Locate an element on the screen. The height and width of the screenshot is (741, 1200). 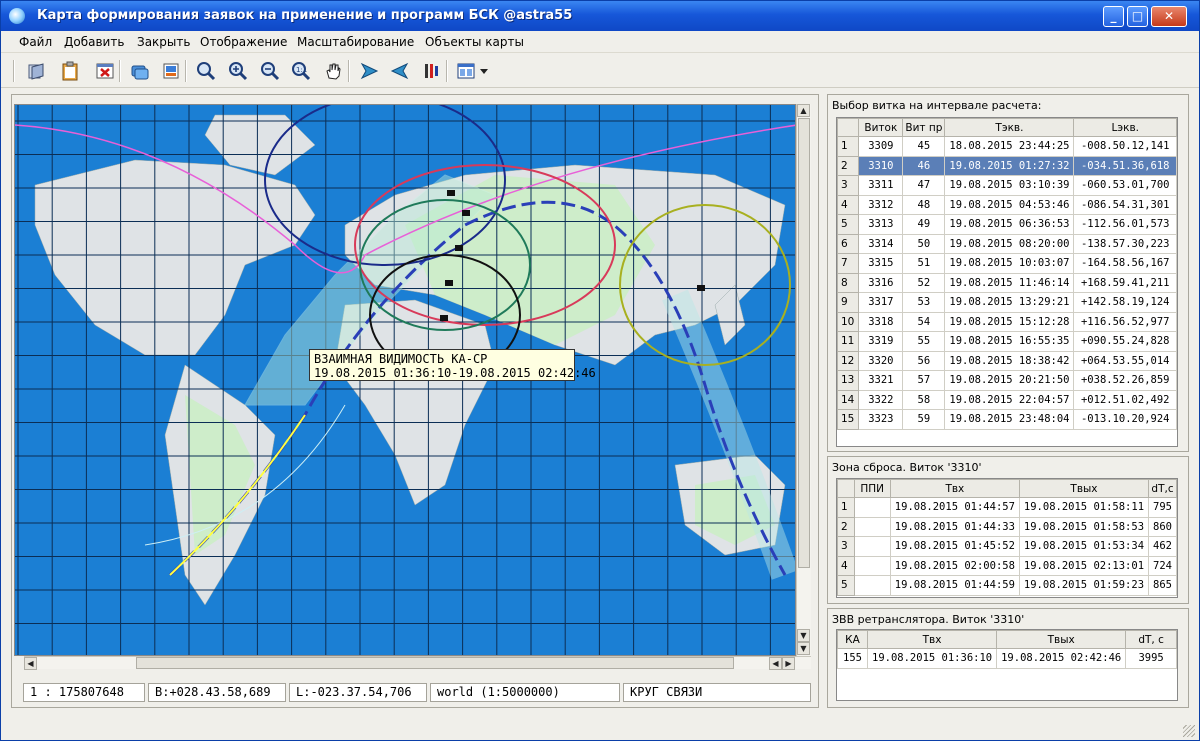
row-number: 10 is located at coordinates (848, 321).